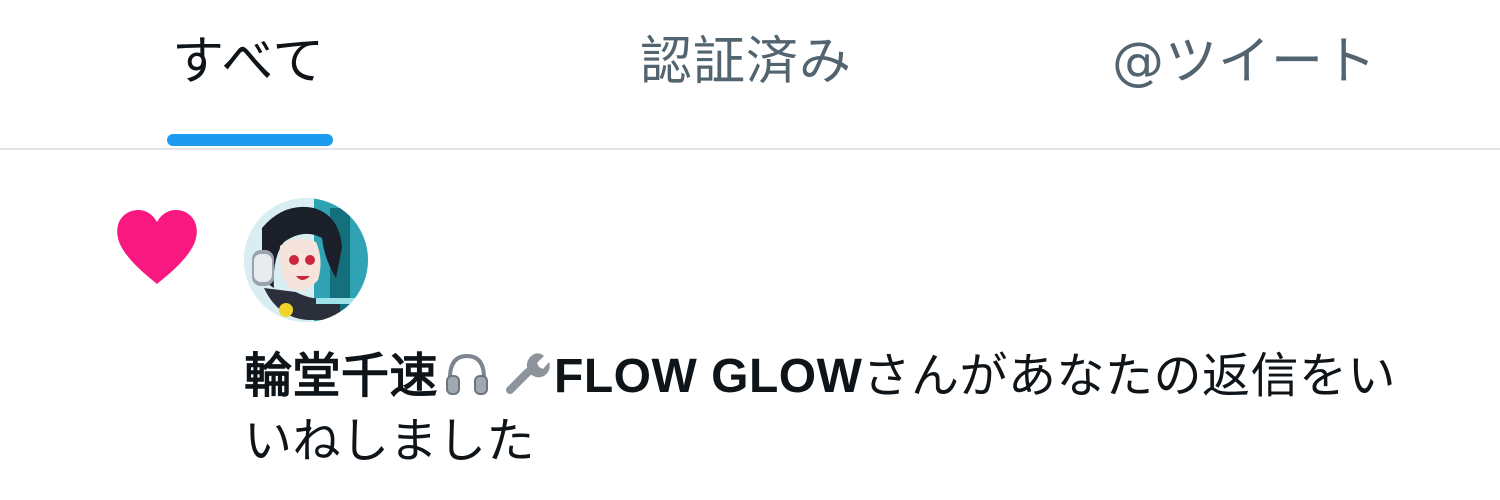 The image size is (1500, 500). What do you see at coordinates (249, 62) in the screenshot?
I see `tab-all-label: すべて` at bounding box center [249, 62].